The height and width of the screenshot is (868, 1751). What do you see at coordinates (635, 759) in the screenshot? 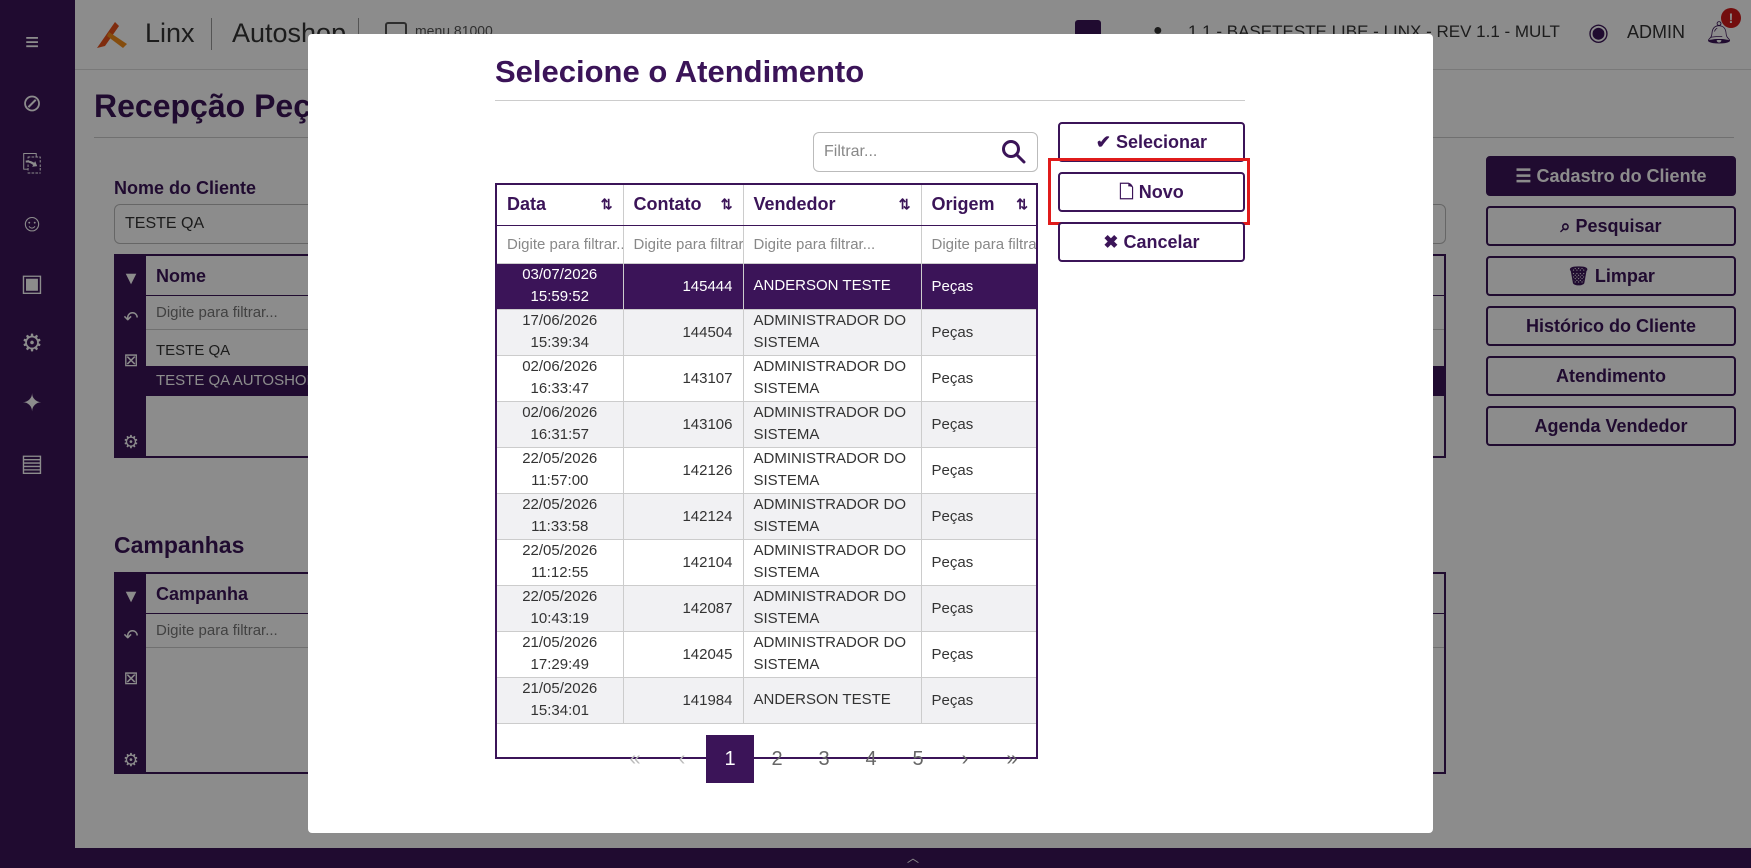
I see `pager-first-icon: «` at bounding box center [635, 759].